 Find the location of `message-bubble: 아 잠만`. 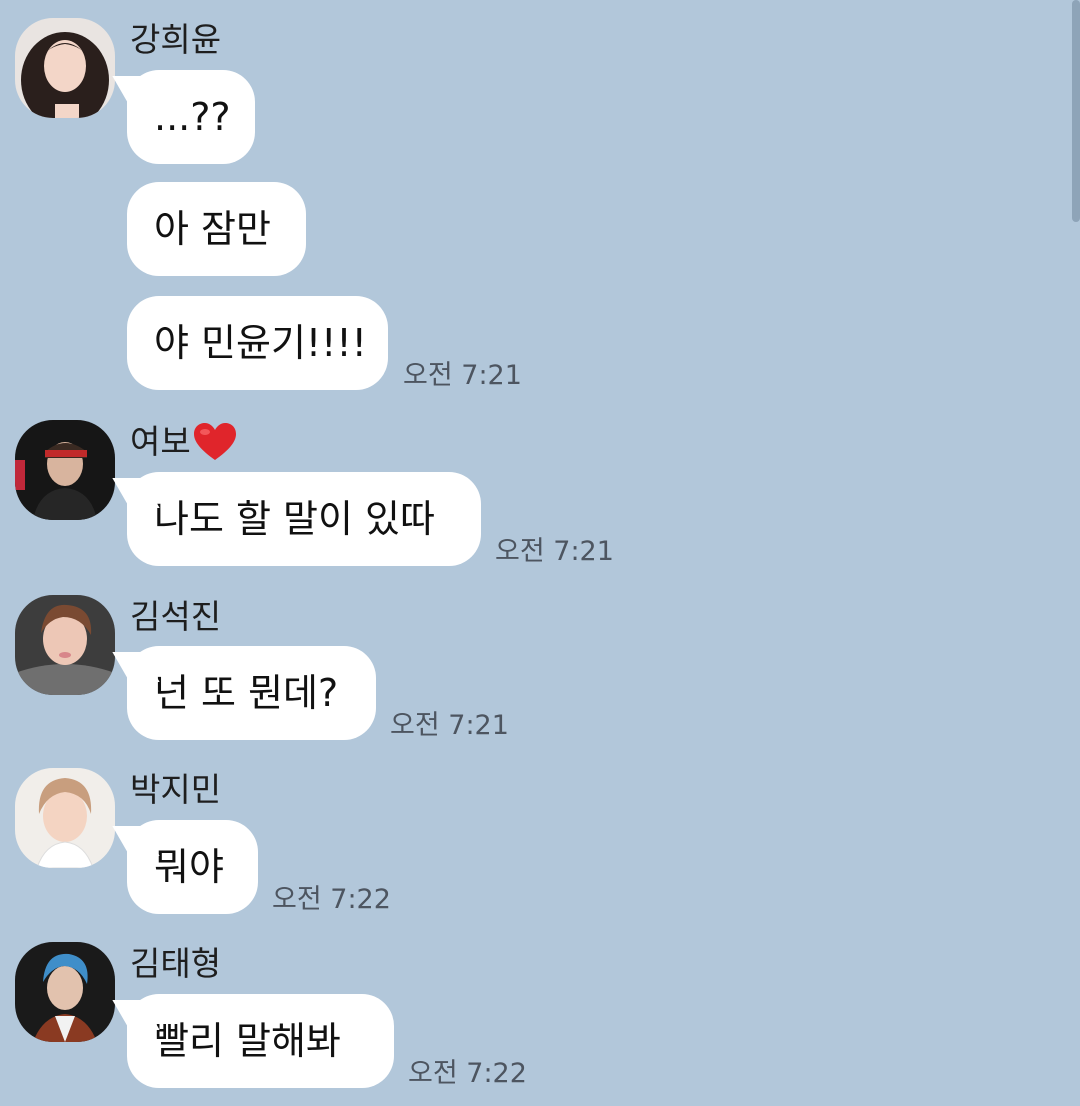

message-bubble: 아 잠만 is located at coordinates (216, 229).